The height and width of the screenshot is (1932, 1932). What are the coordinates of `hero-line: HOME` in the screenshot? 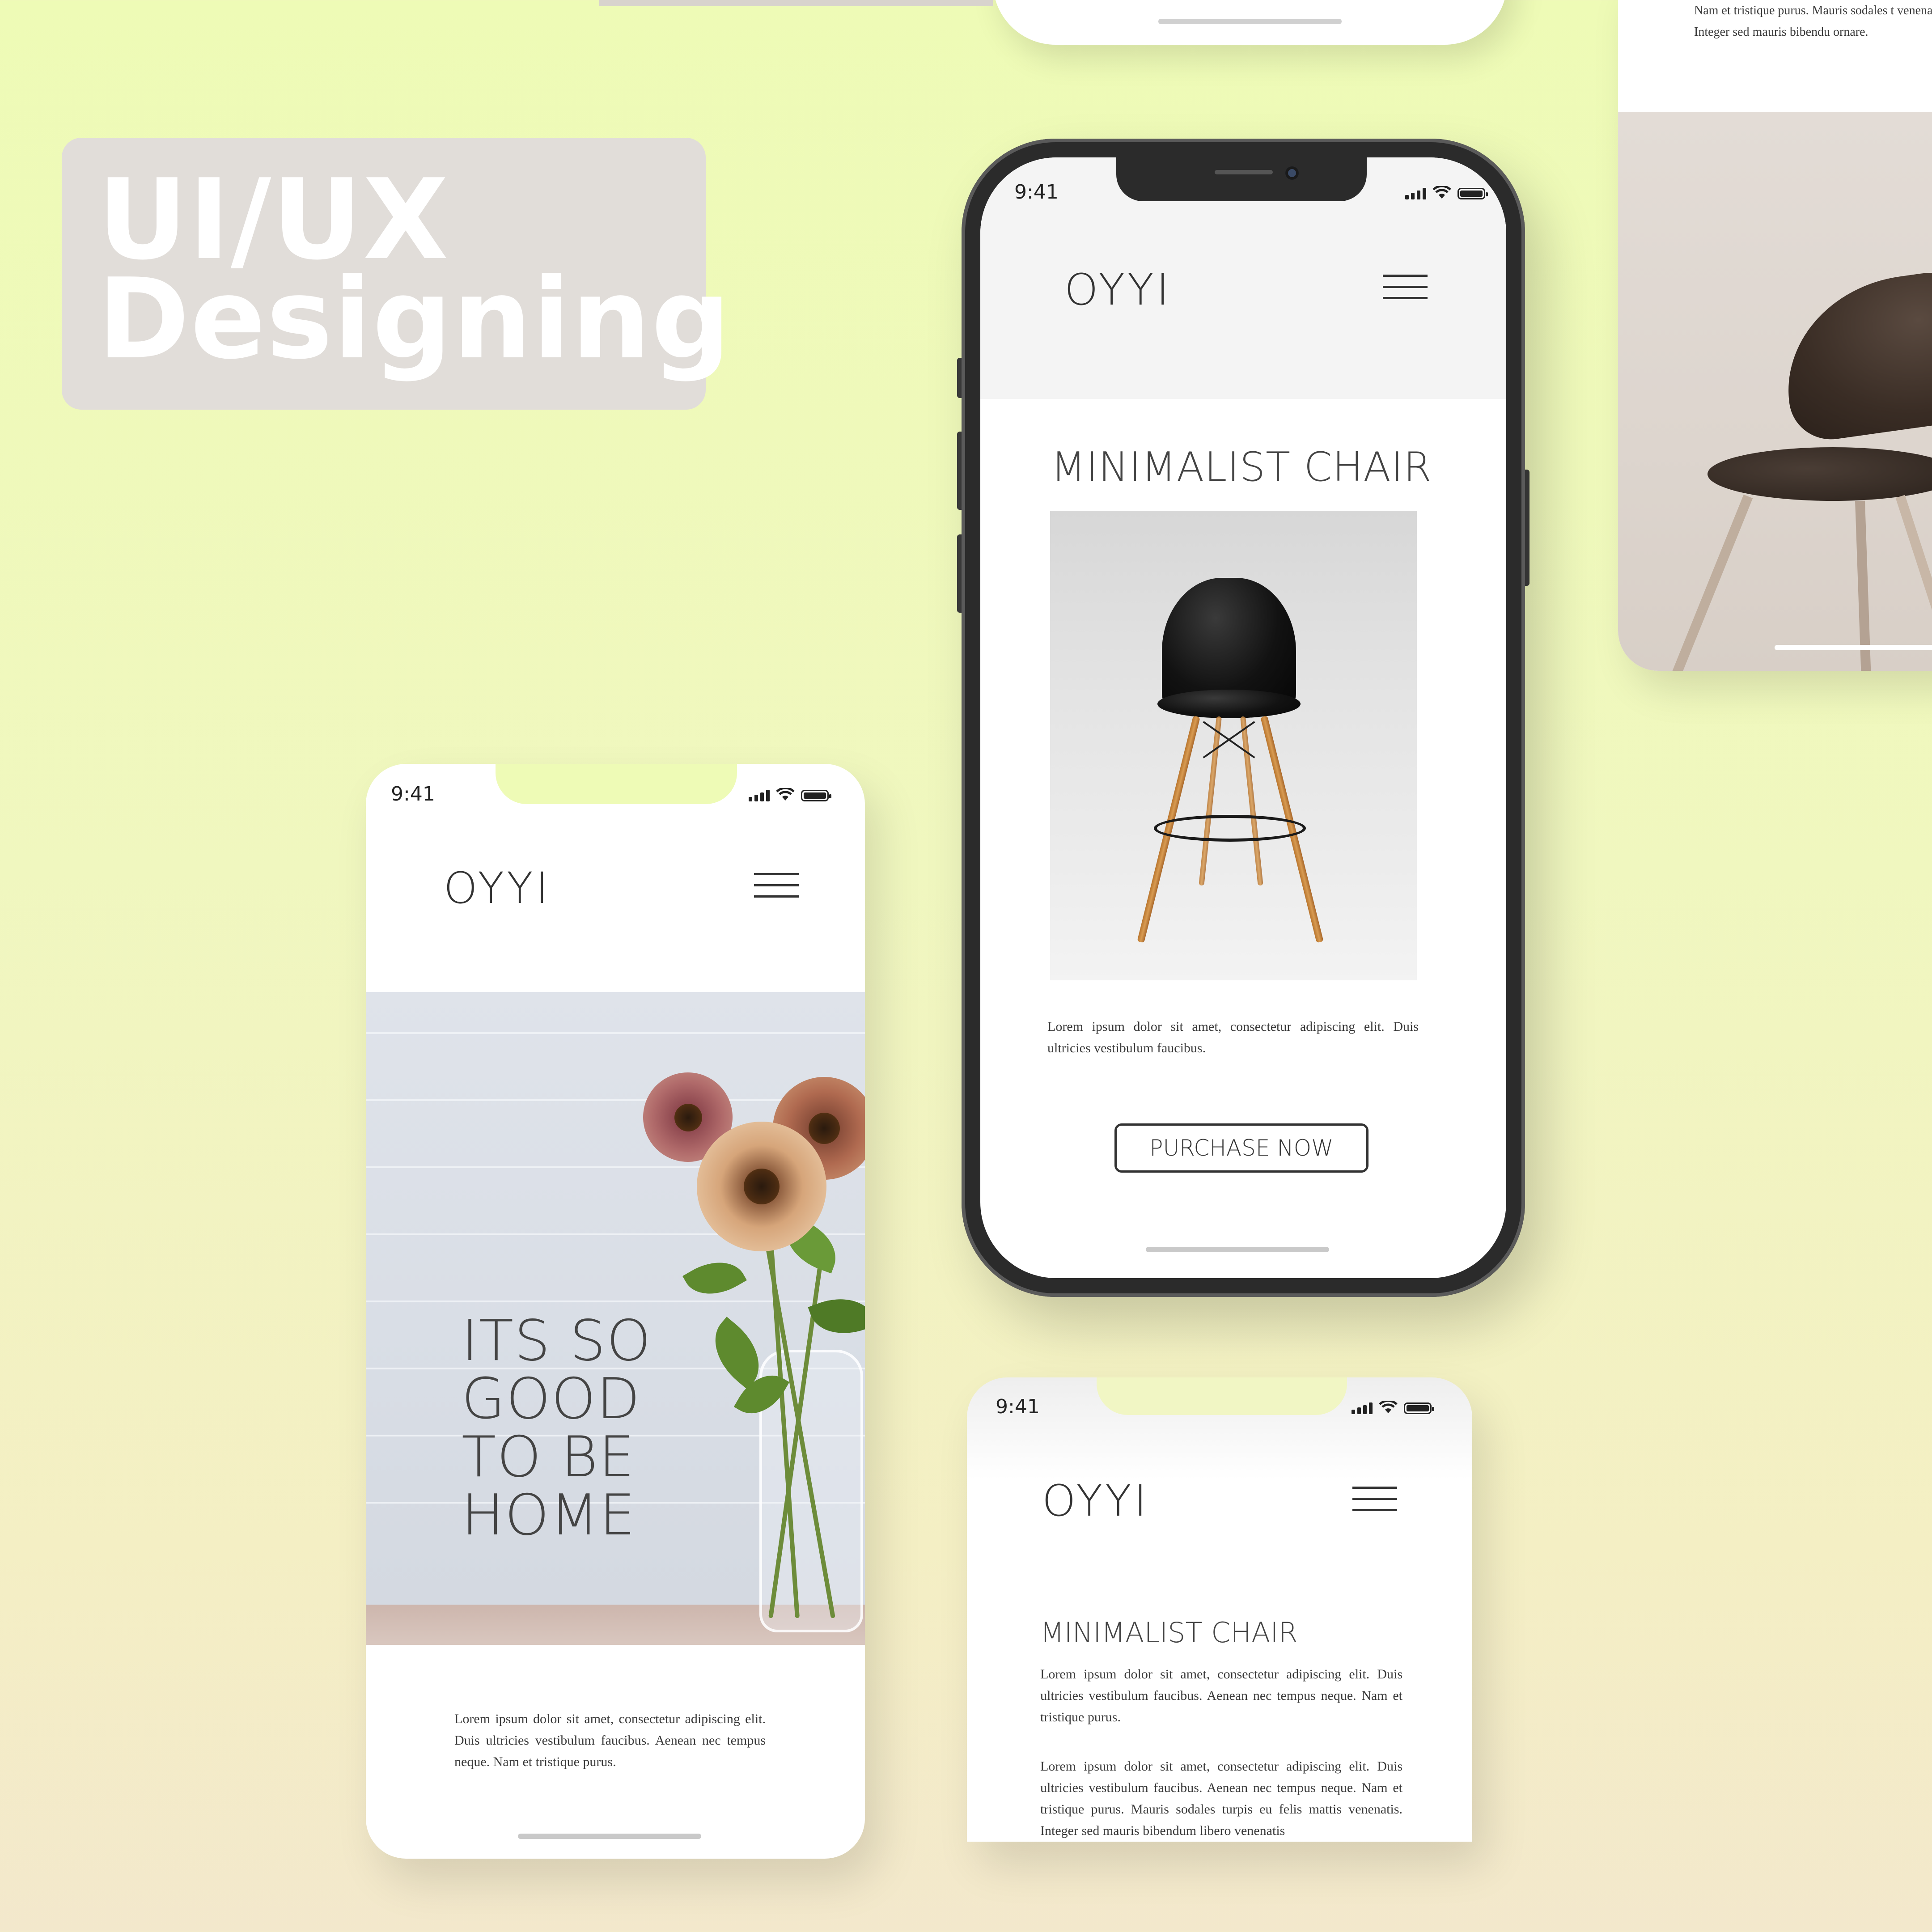 It's located at (549, 1515).